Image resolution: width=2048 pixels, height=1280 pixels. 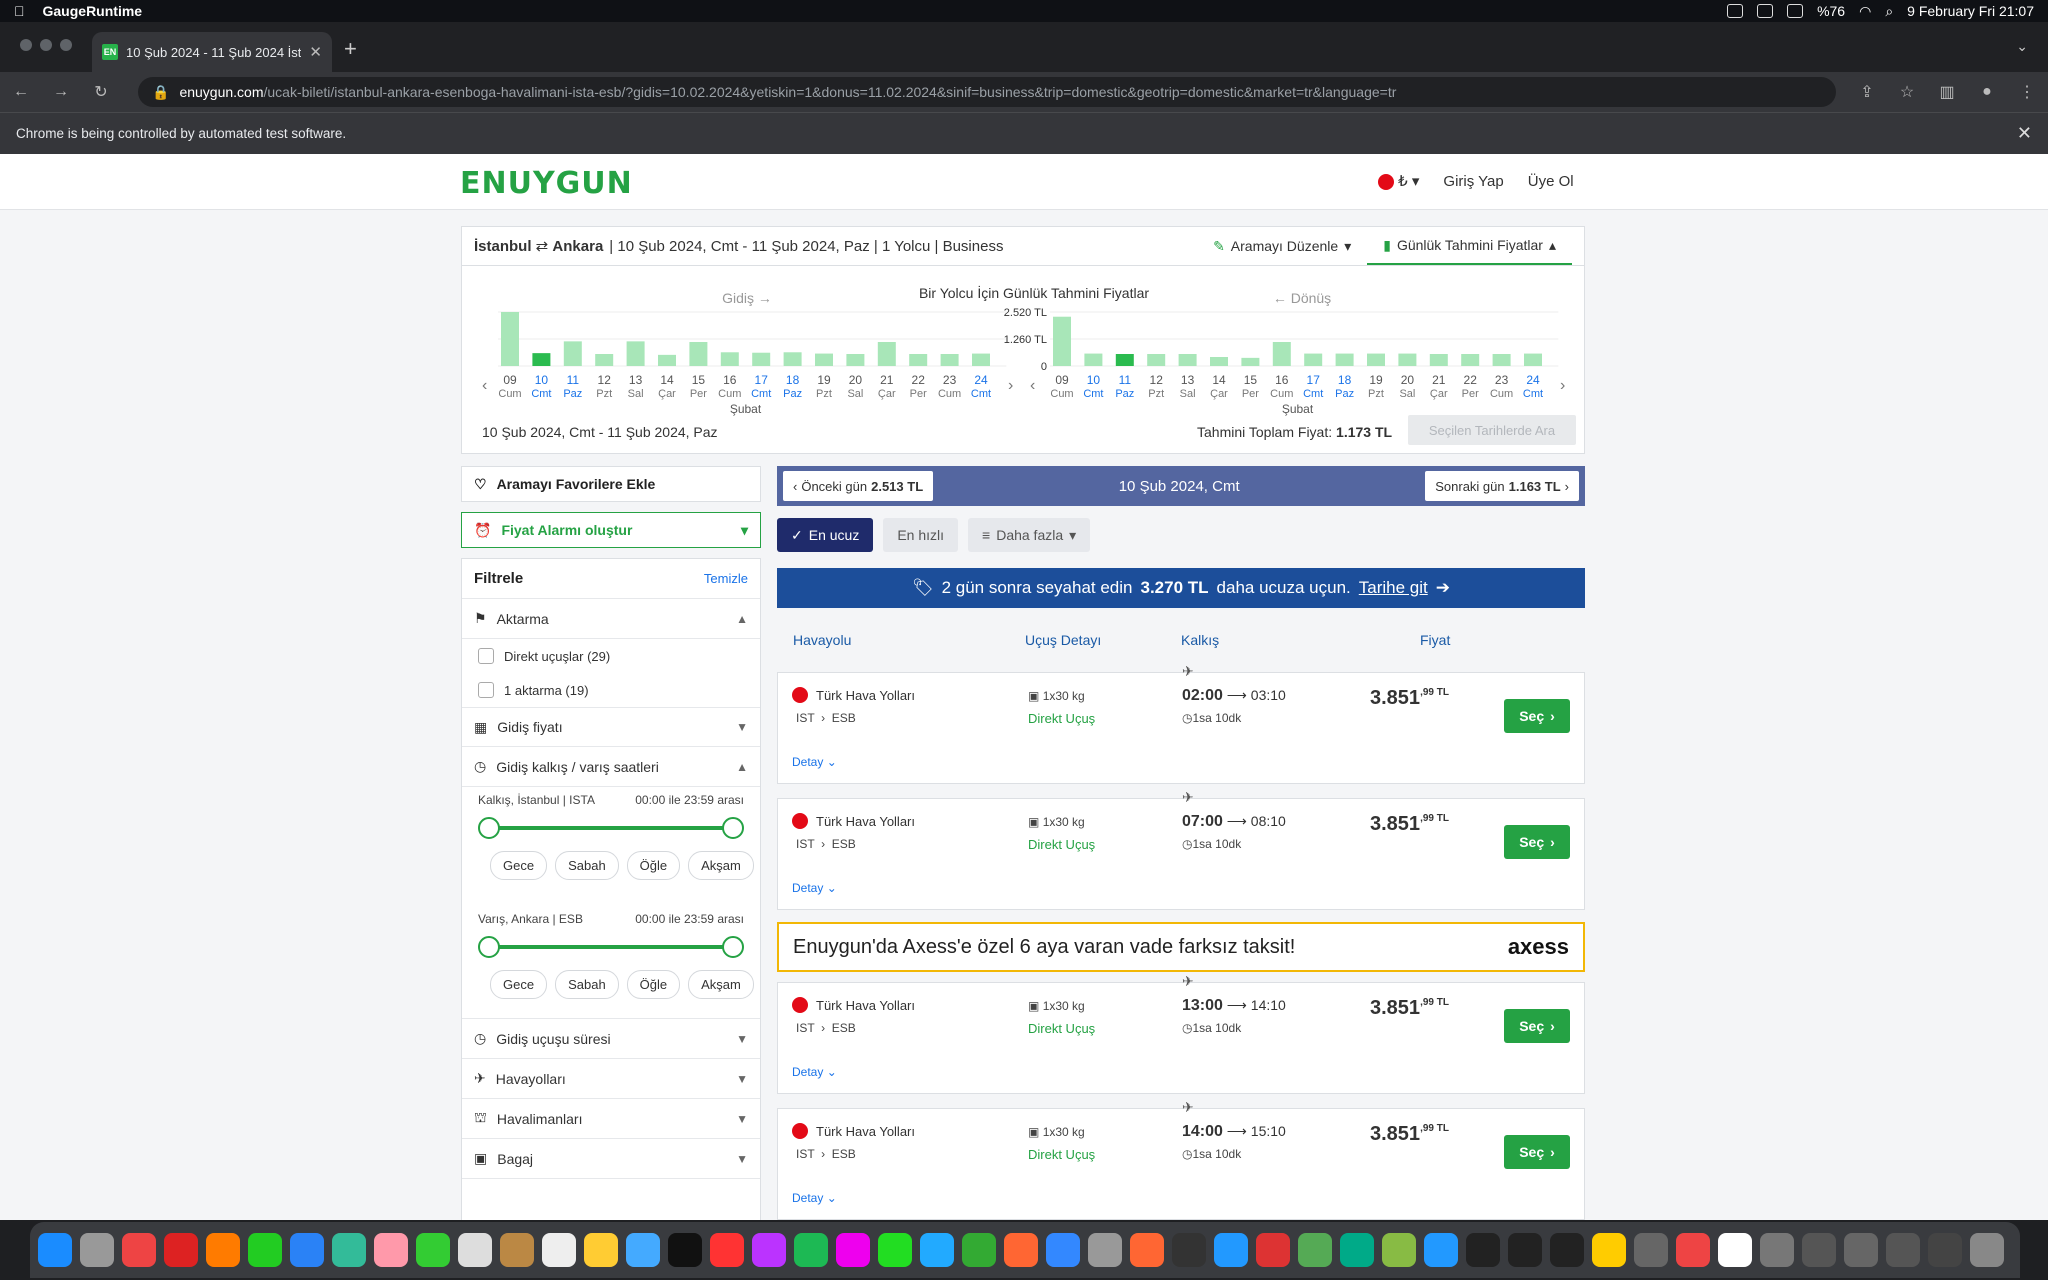 I want to click on bookmark-star-icon: ☆, so click(x=1907, y=92).